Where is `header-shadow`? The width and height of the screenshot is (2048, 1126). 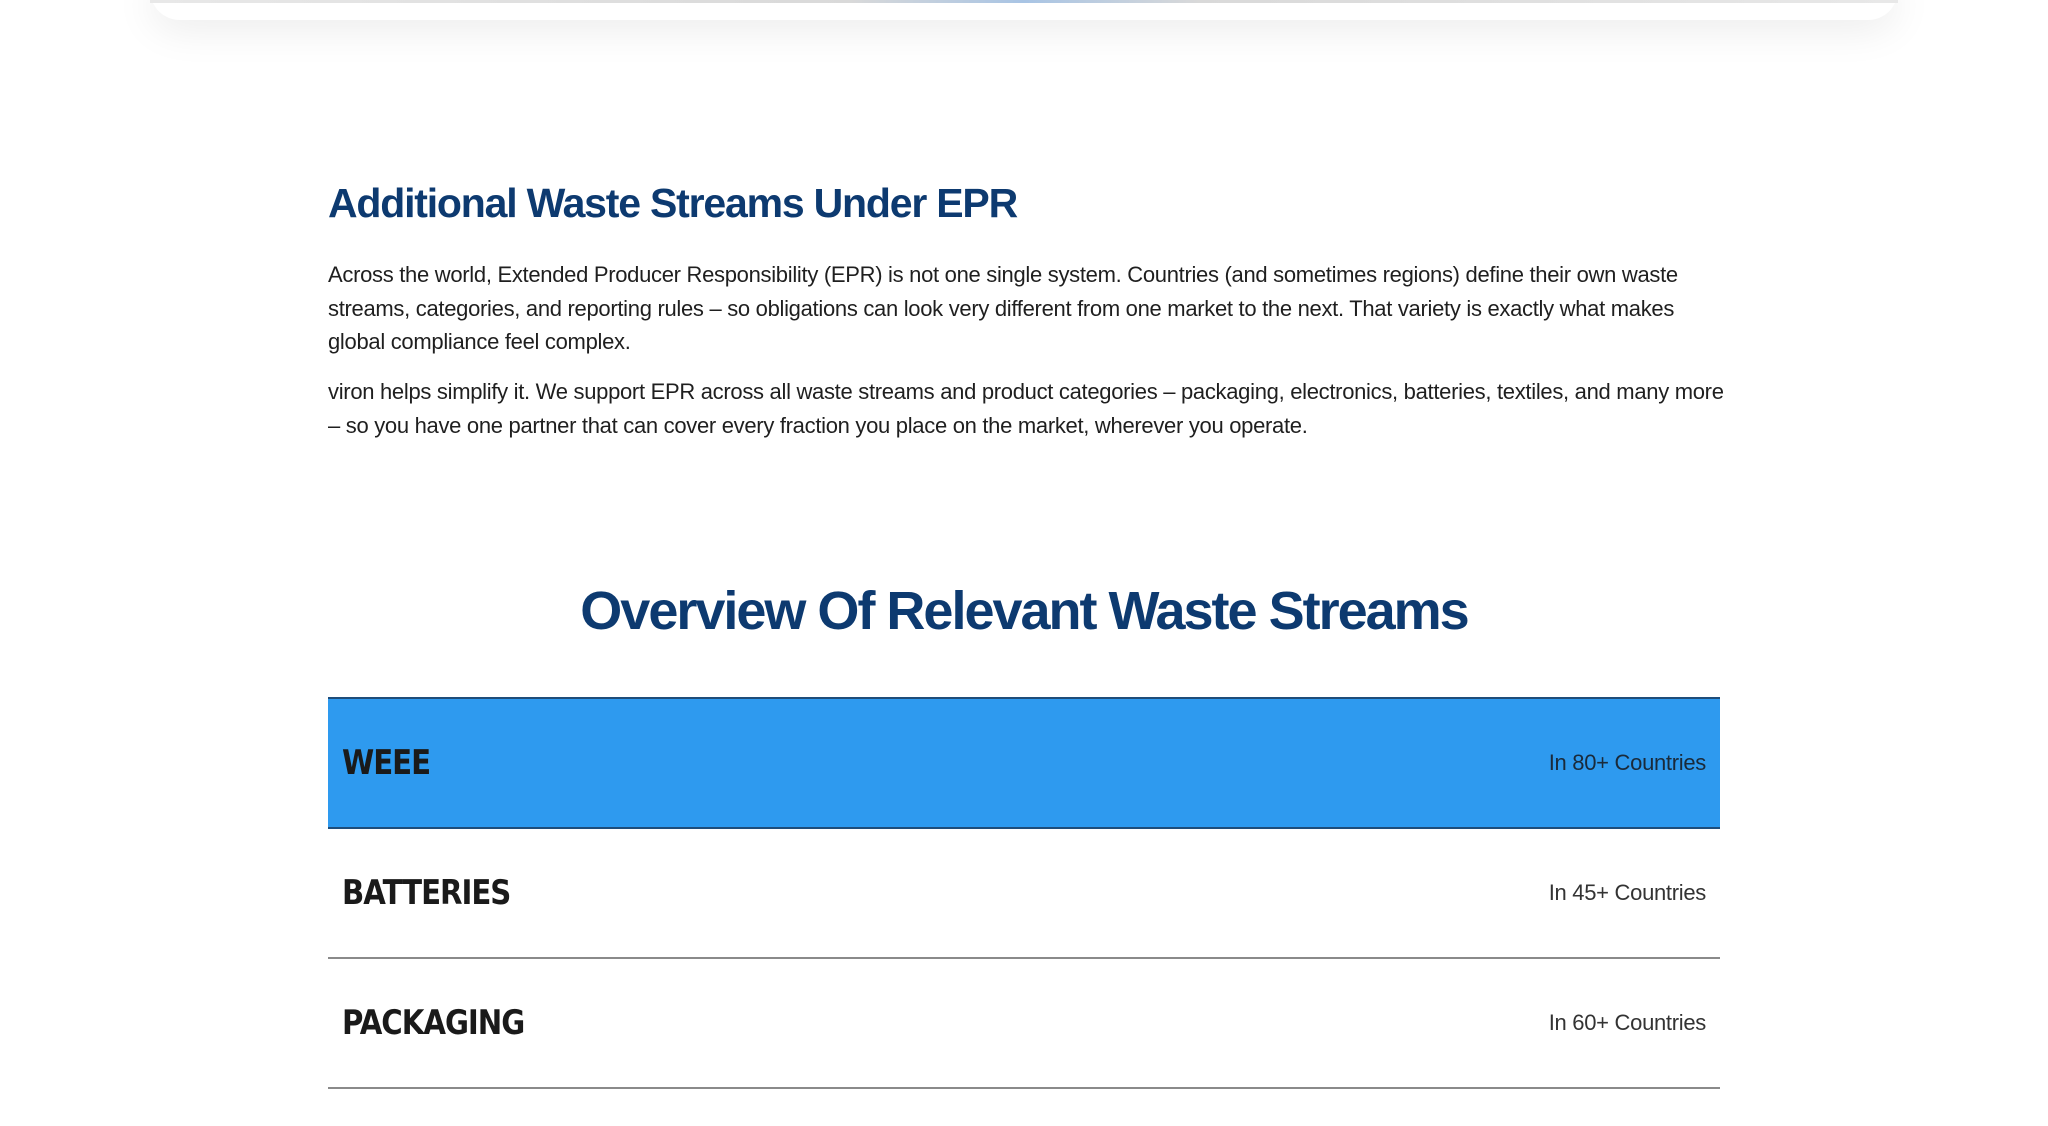 header-shadow is located at coordinates (1024, 10).